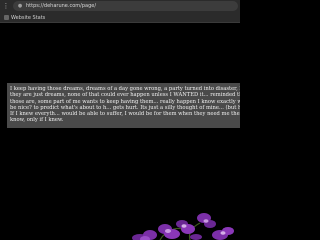 This screenshot has height=240, width=320. I want to click on bookmarks-bar: Website Stats, so click(120, 17).